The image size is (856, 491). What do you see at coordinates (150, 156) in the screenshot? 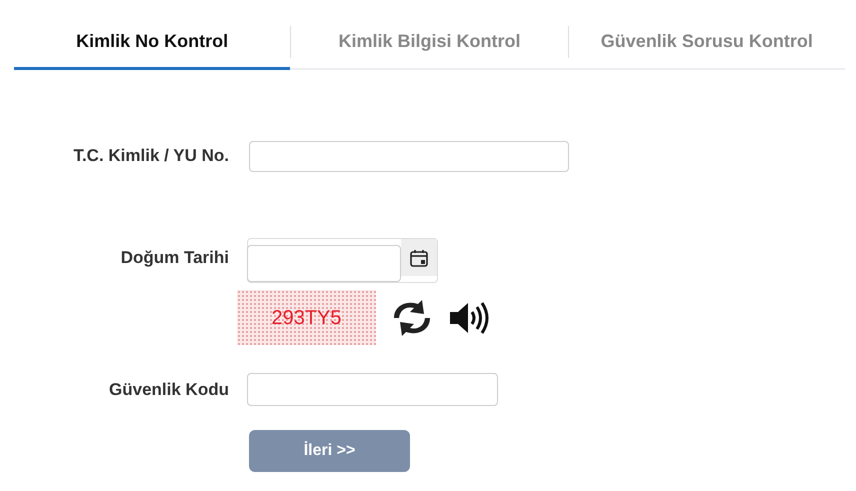
I see `field-label: T.C. Kimlik / YU No.` at bounding box center [150, 156].